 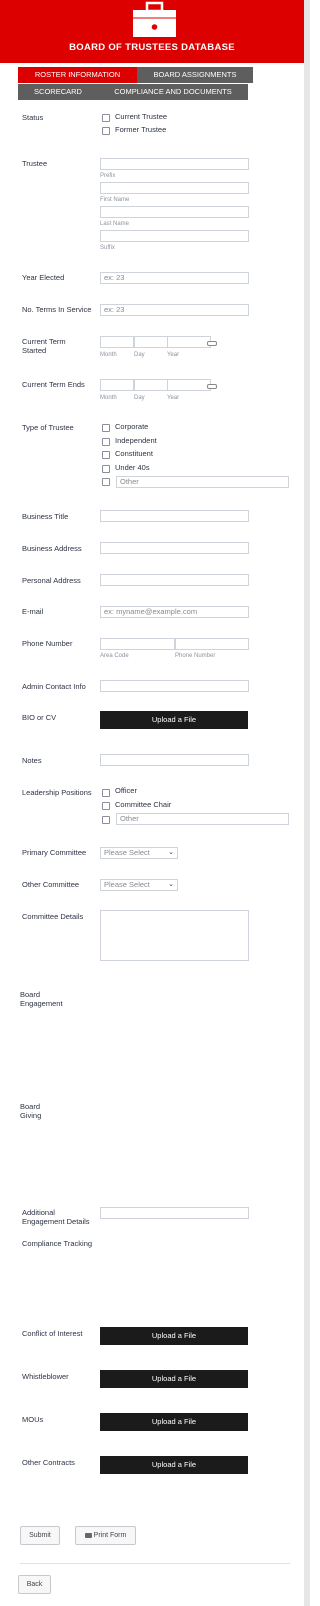 I want to click on checkbox-current-trustee, so click(x=106, y=118).